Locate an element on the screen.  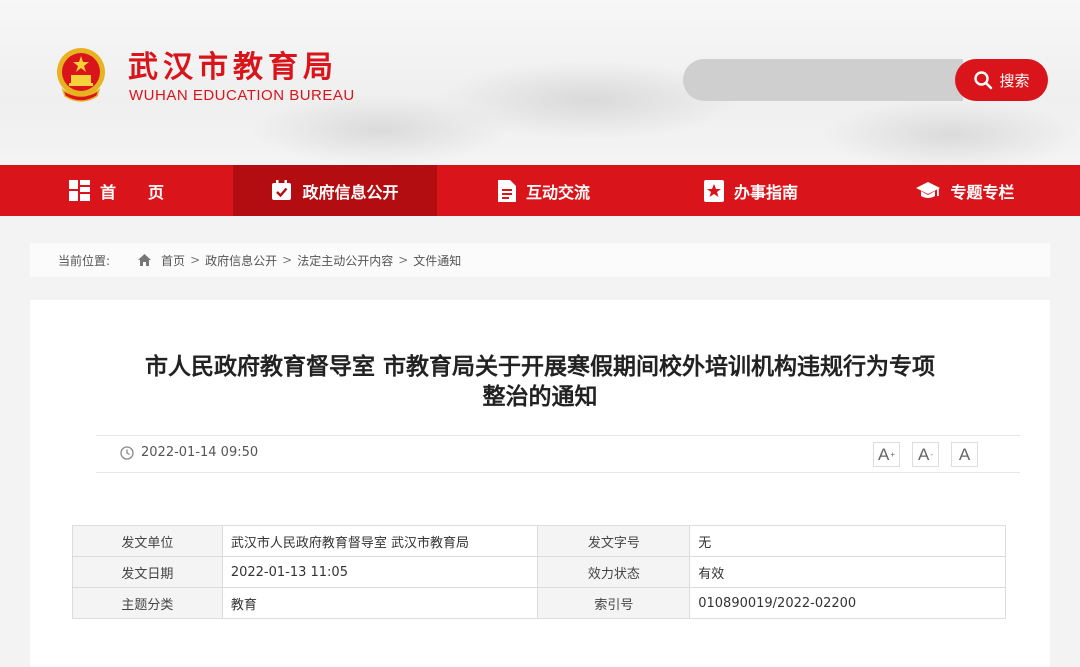
search-input is located at coordinates (823, 80).